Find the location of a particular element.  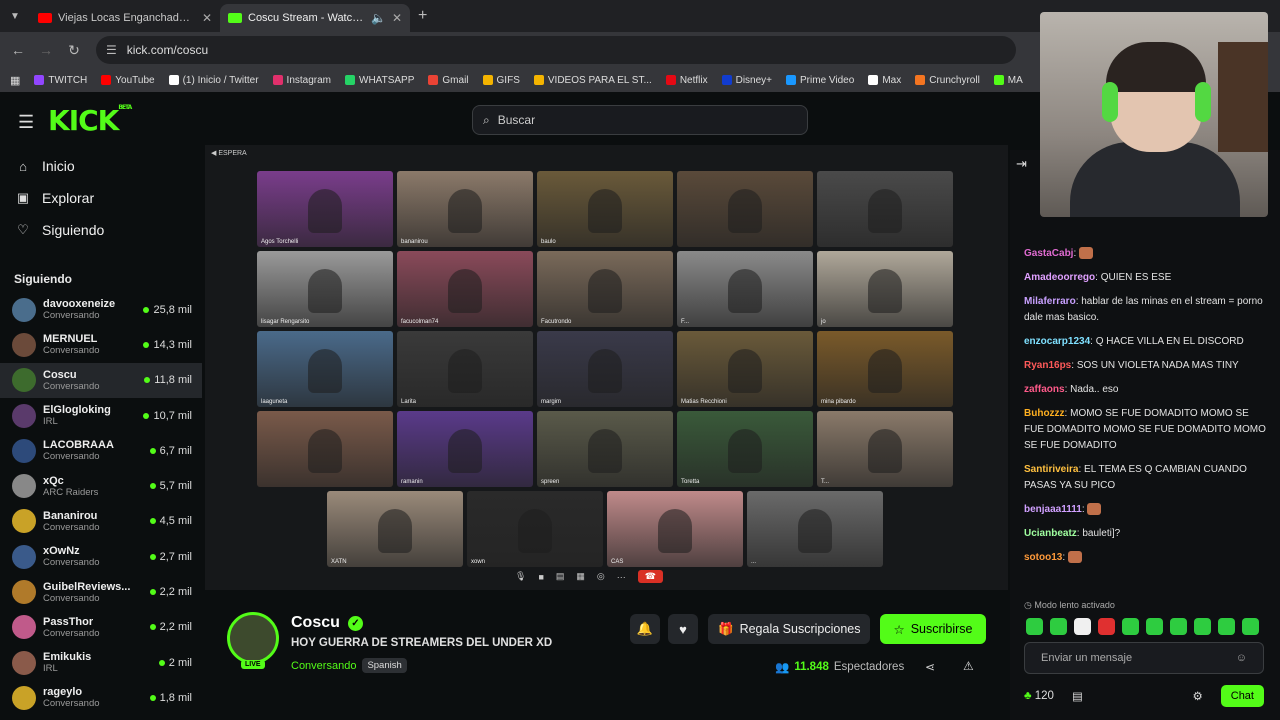

channel-points: ♣ 120 is located at coordinates (1039, 696).